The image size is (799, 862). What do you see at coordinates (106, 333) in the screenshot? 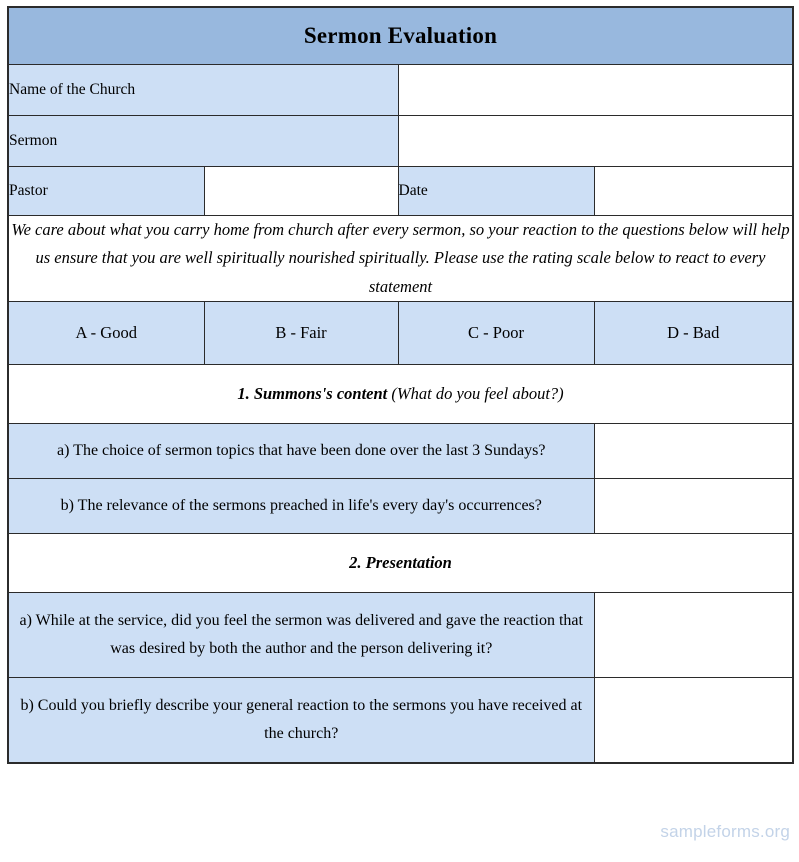
I see `rating-option-a: A - Good` at bounding box center [106, 333].